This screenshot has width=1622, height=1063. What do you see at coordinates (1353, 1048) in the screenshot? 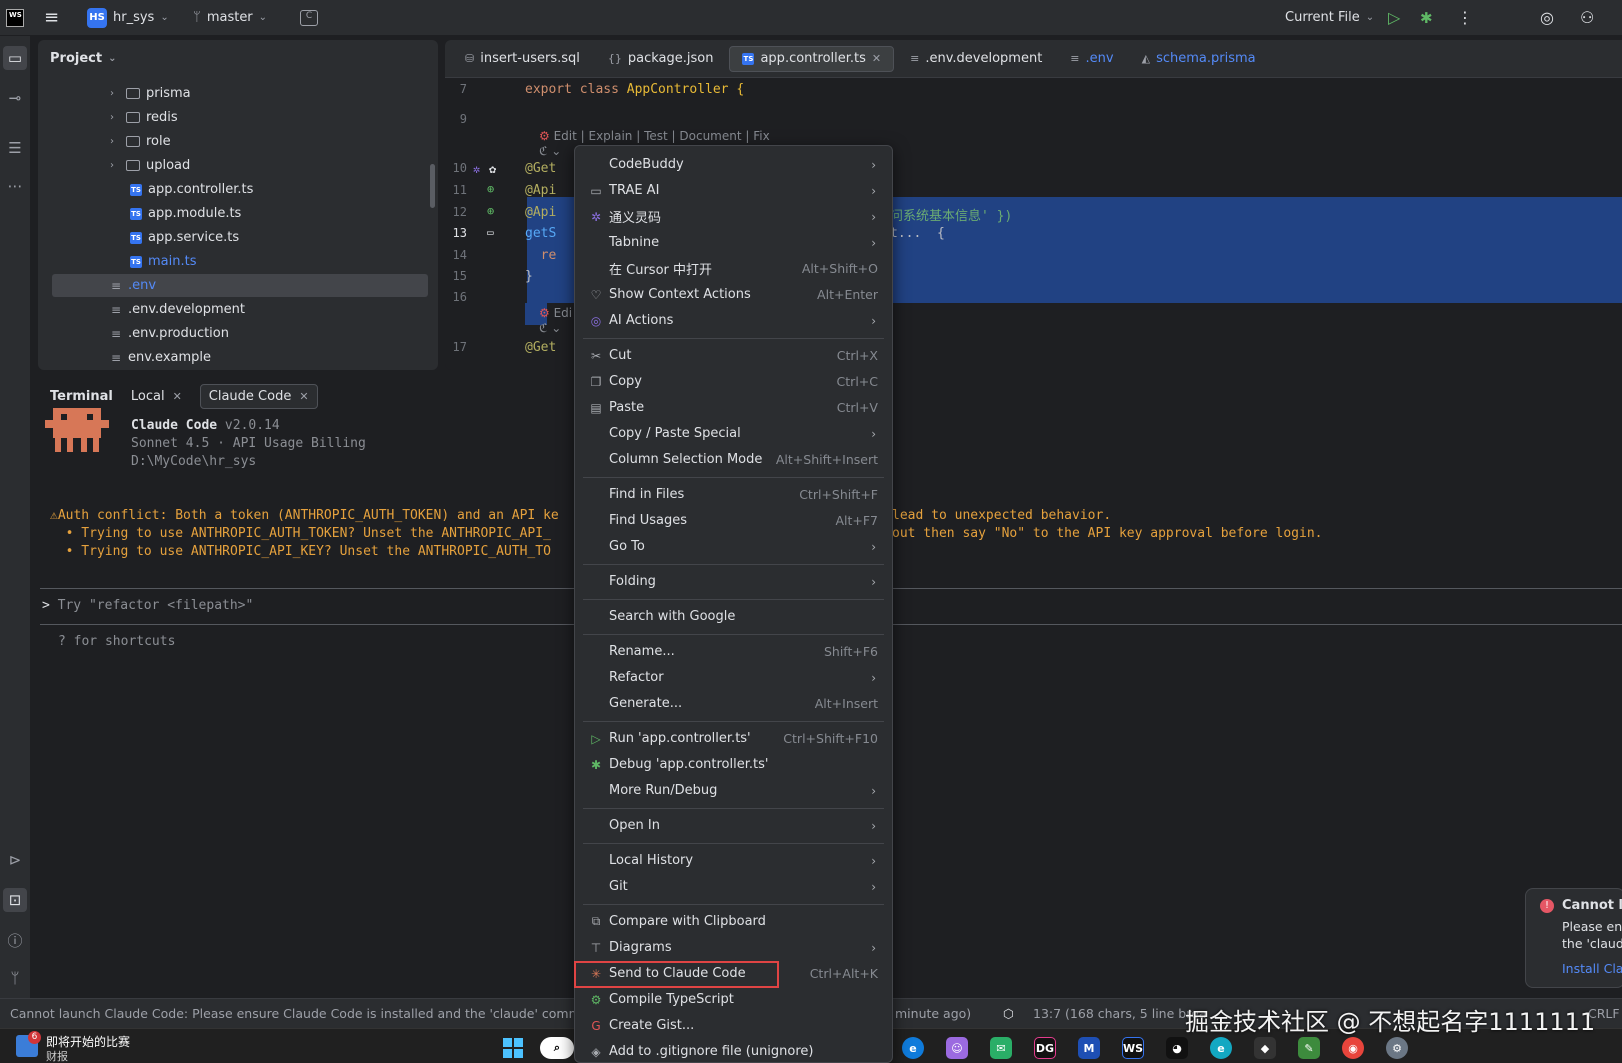
I see `chrome-icon: ◉` at bounding box center [1353, 1048].